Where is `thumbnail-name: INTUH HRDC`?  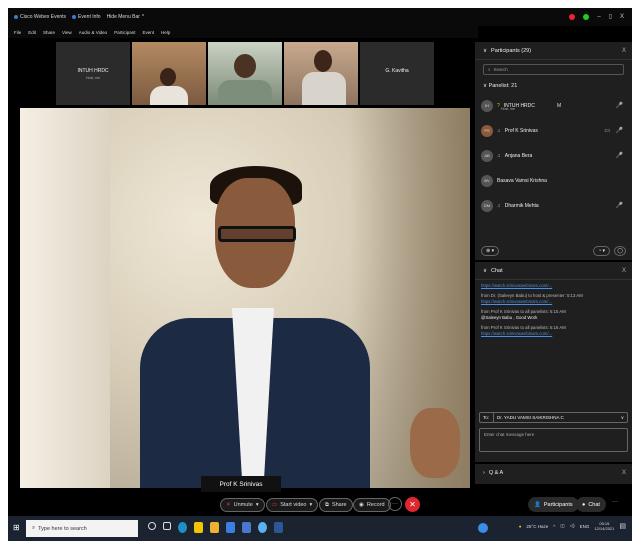
thumbnail-name: INTUH HRDC is located at coordinates (93, 71).